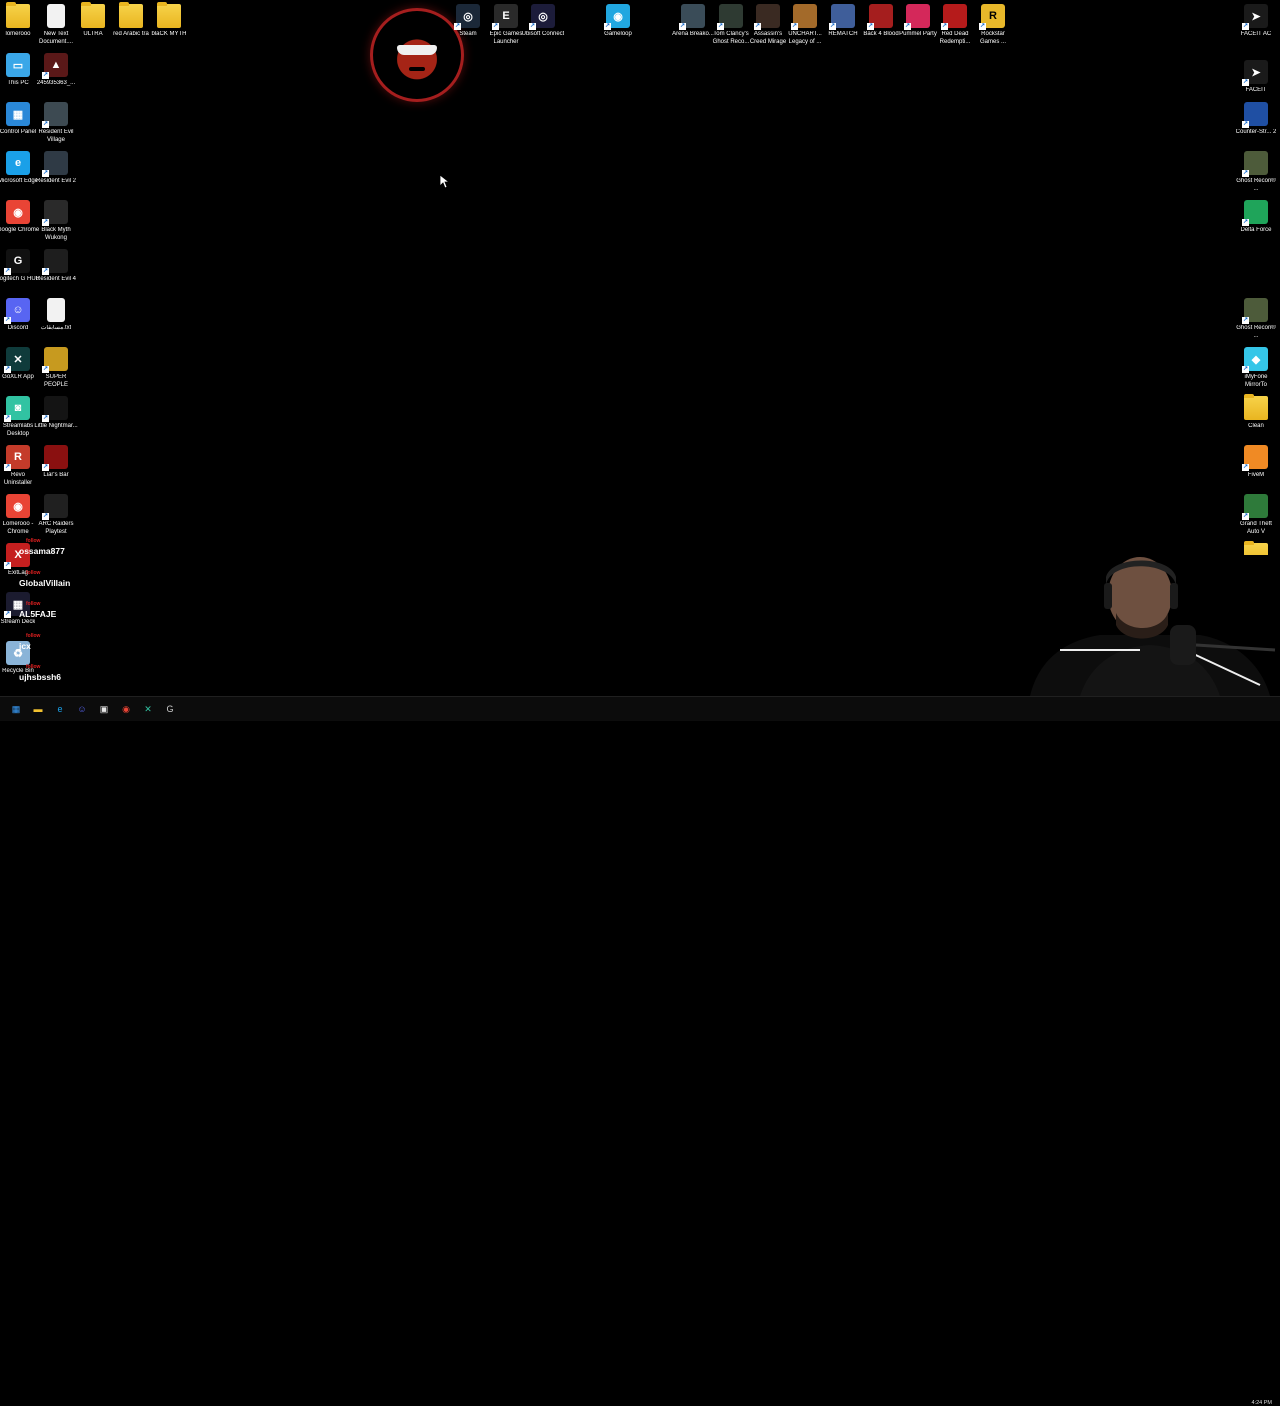 This screenshot has width=1280, height=1406. What do you see at coordinates (1256, 381) in the screenshot?
I see `desktop-icon-label: iMyFone MirrorTo` at bounding box center [1256, 381].